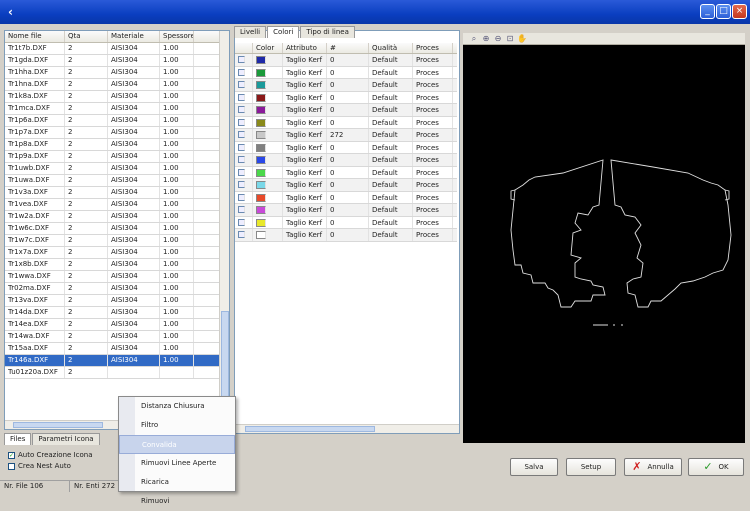 The height and width of the screenshot is (511, 750). I want to click on column-header: Attributo, so click(305, 48).